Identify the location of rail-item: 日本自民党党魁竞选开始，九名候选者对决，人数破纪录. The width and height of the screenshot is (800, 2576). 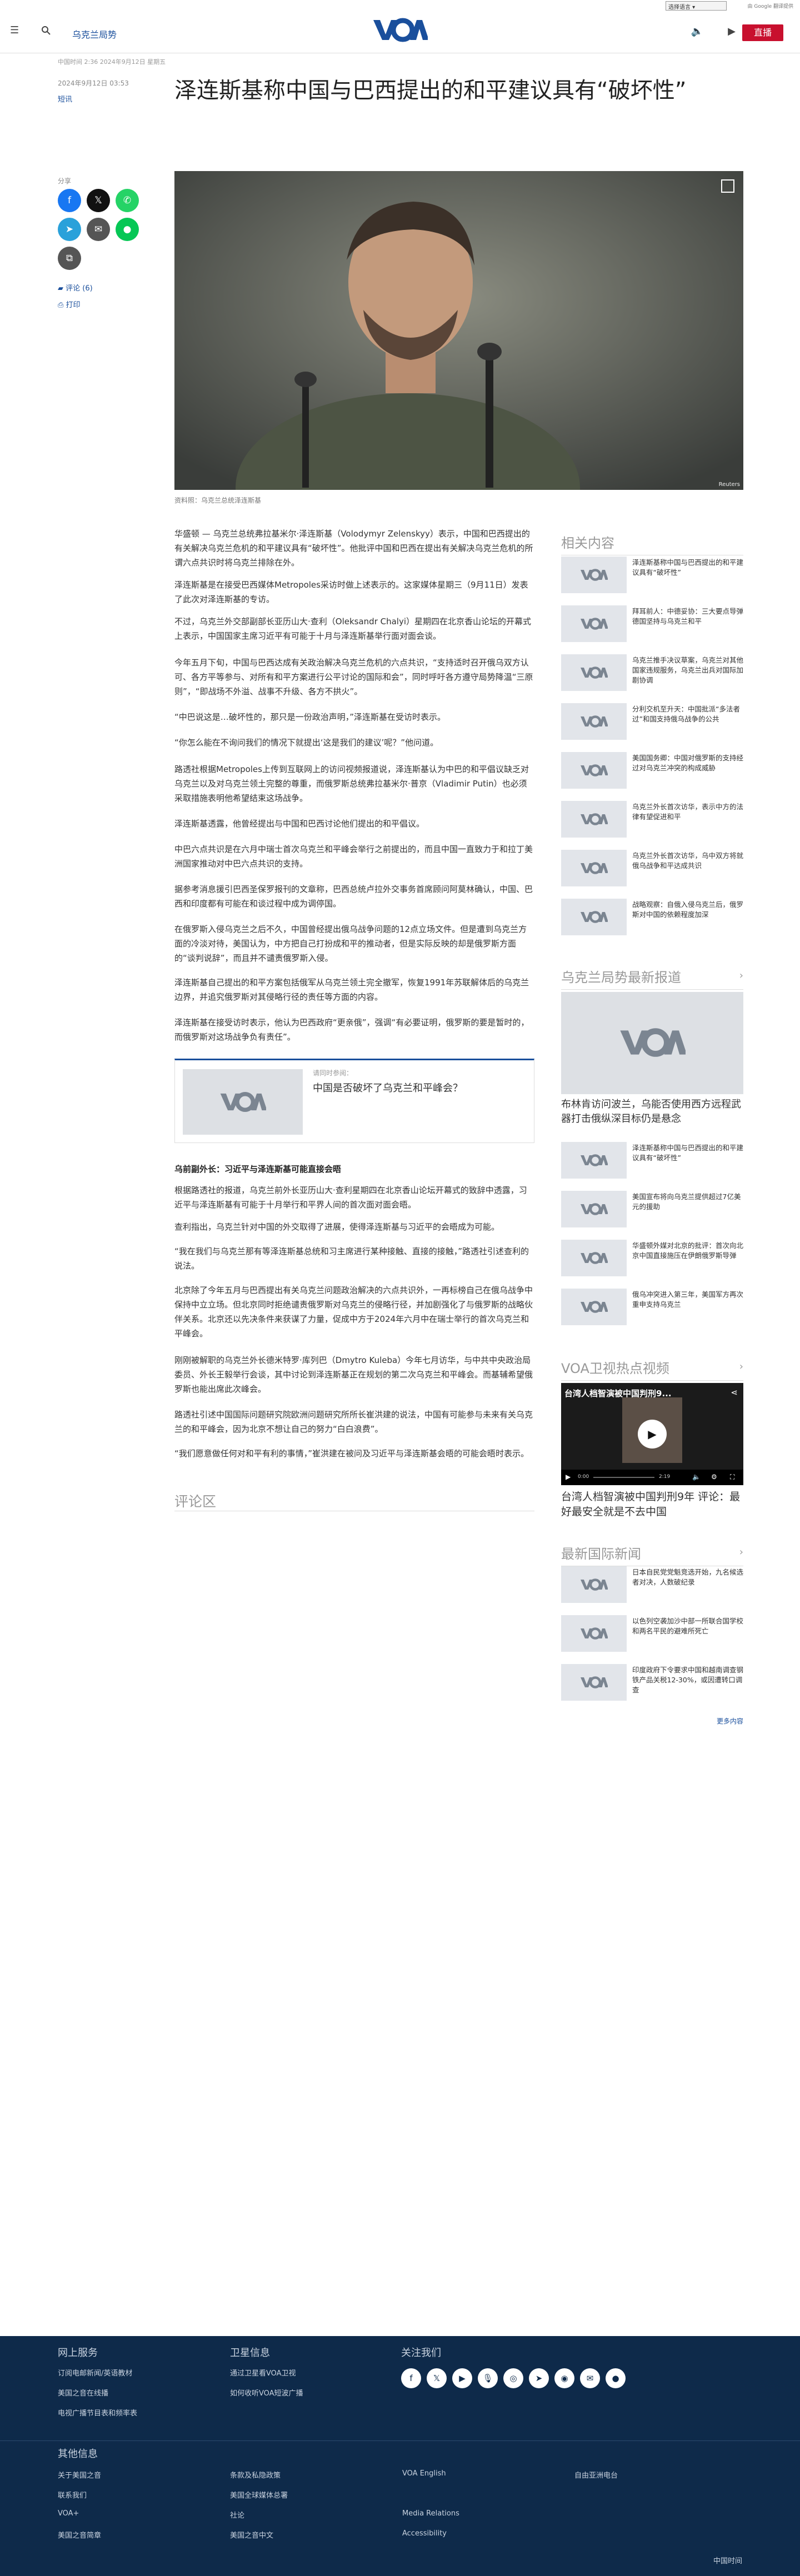
(652, 1585).